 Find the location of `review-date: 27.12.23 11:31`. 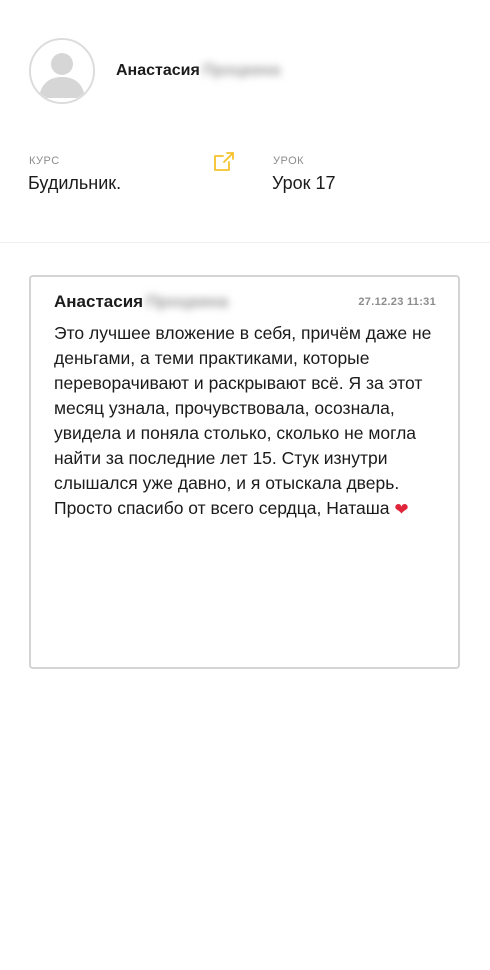

review-date: 27.12.23 11:31 is located at coordinates (397, 302).